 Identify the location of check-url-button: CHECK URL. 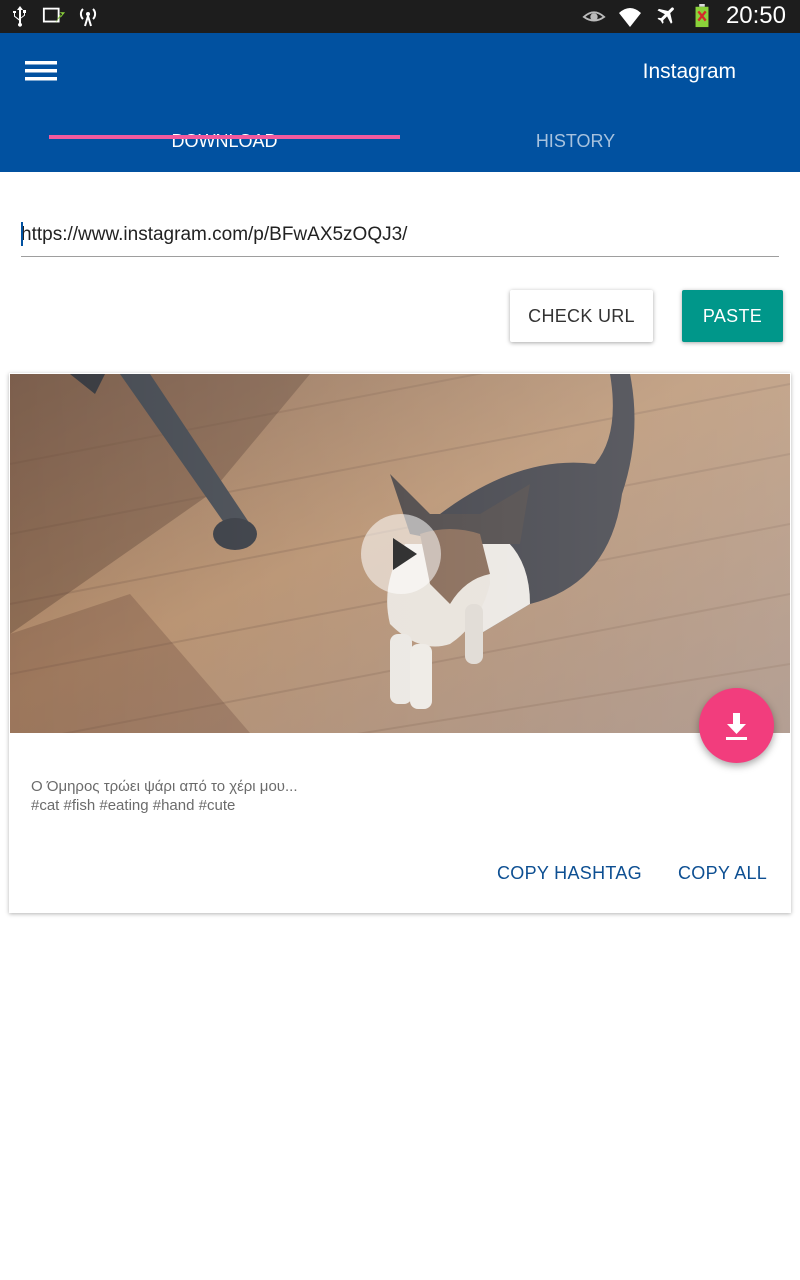
(581, 316).